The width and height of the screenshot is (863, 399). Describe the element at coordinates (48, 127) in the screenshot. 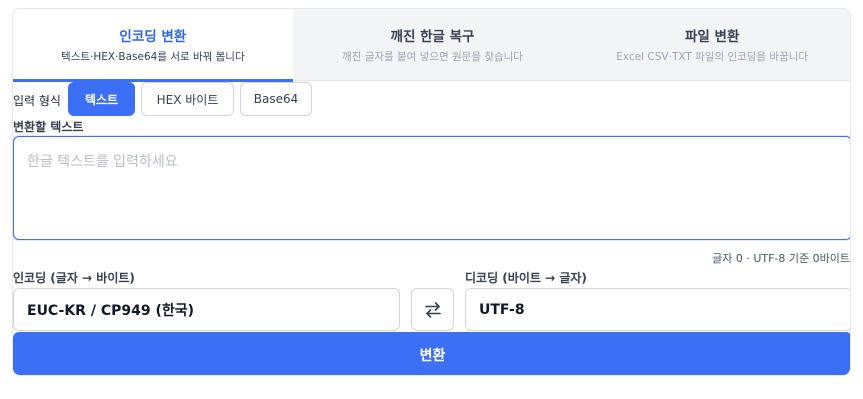

I see `text-input-label: 변환할 텍스트` at that location.